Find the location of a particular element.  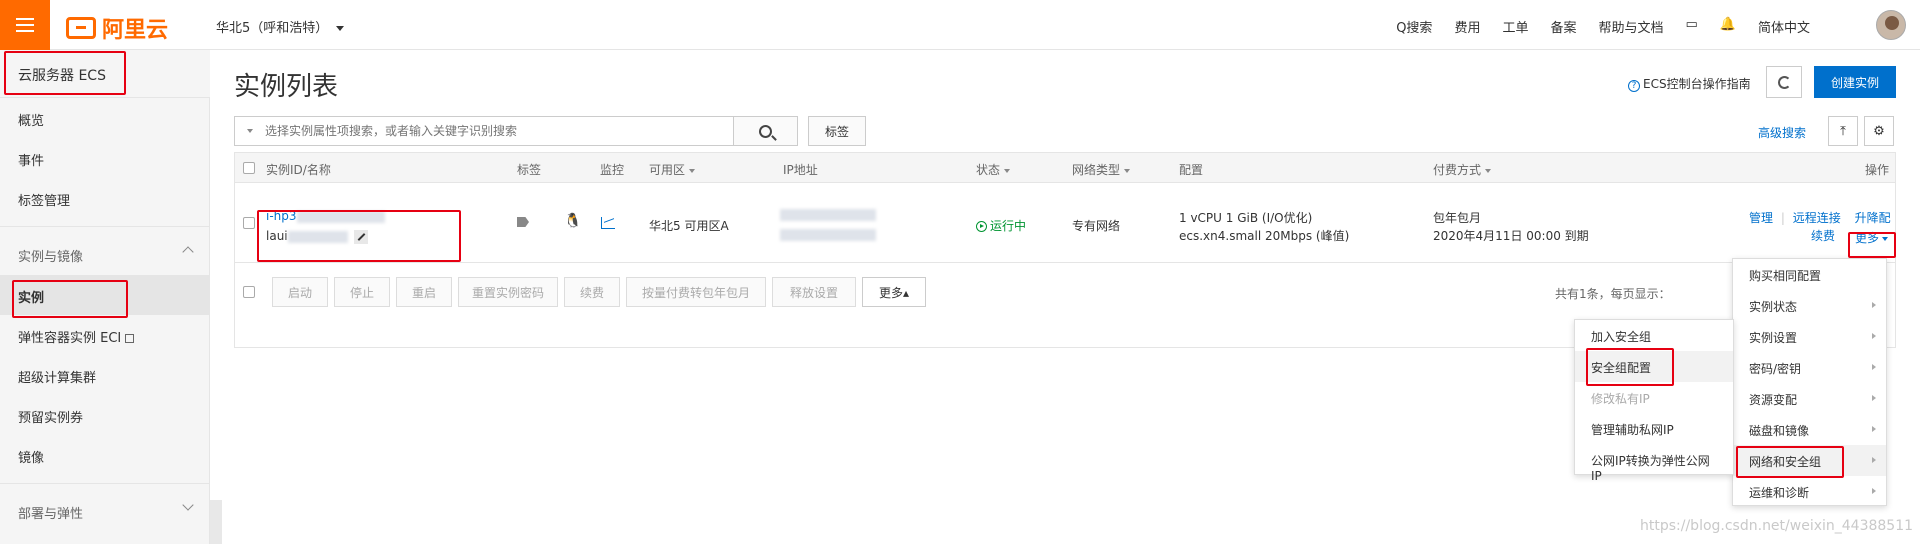

guide-link: ? ECS控制台操作指南 is located at coordinates (1689, 83).